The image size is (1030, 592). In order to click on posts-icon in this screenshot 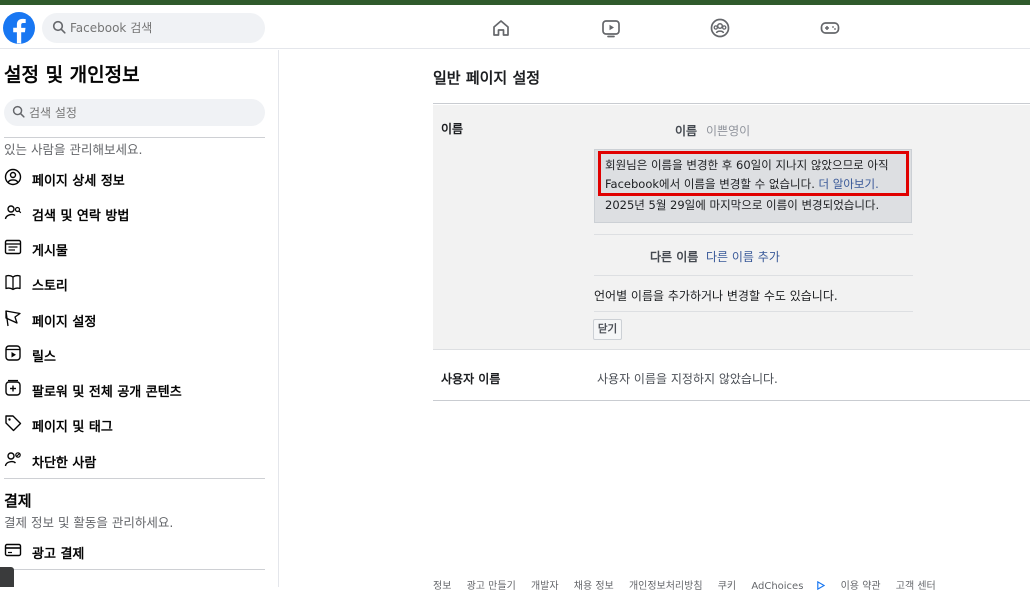, I will do `click(13, 247)`.